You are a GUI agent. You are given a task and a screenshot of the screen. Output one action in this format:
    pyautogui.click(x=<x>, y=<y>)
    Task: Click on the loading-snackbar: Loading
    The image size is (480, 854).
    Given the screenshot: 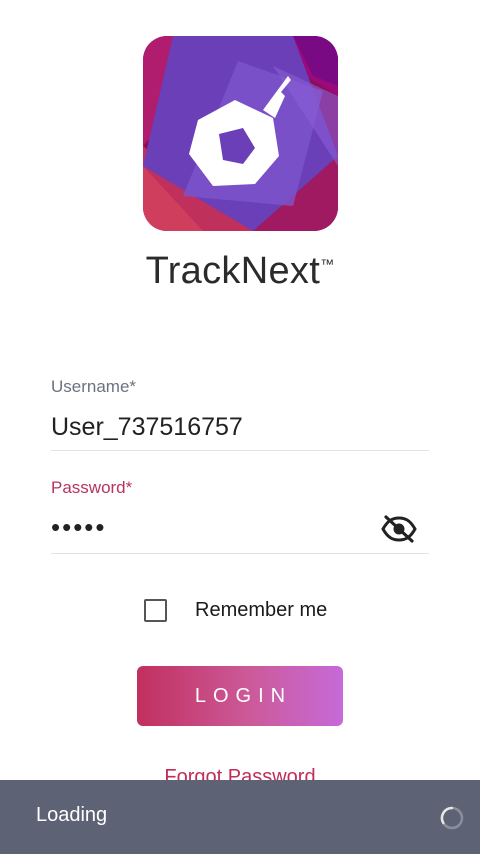 What is the action you would take?
    pyautogui.click(x=240, y=817)
    